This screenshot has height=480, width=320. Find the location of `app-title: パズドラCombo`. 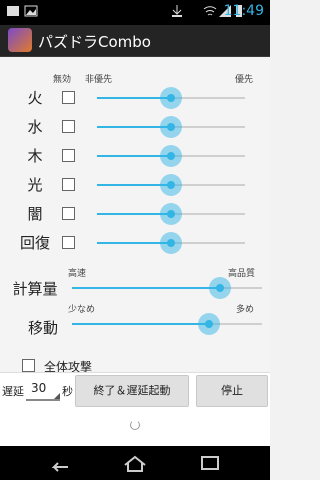

app-title: パズドラCombo is located at coordinates (94, 42).